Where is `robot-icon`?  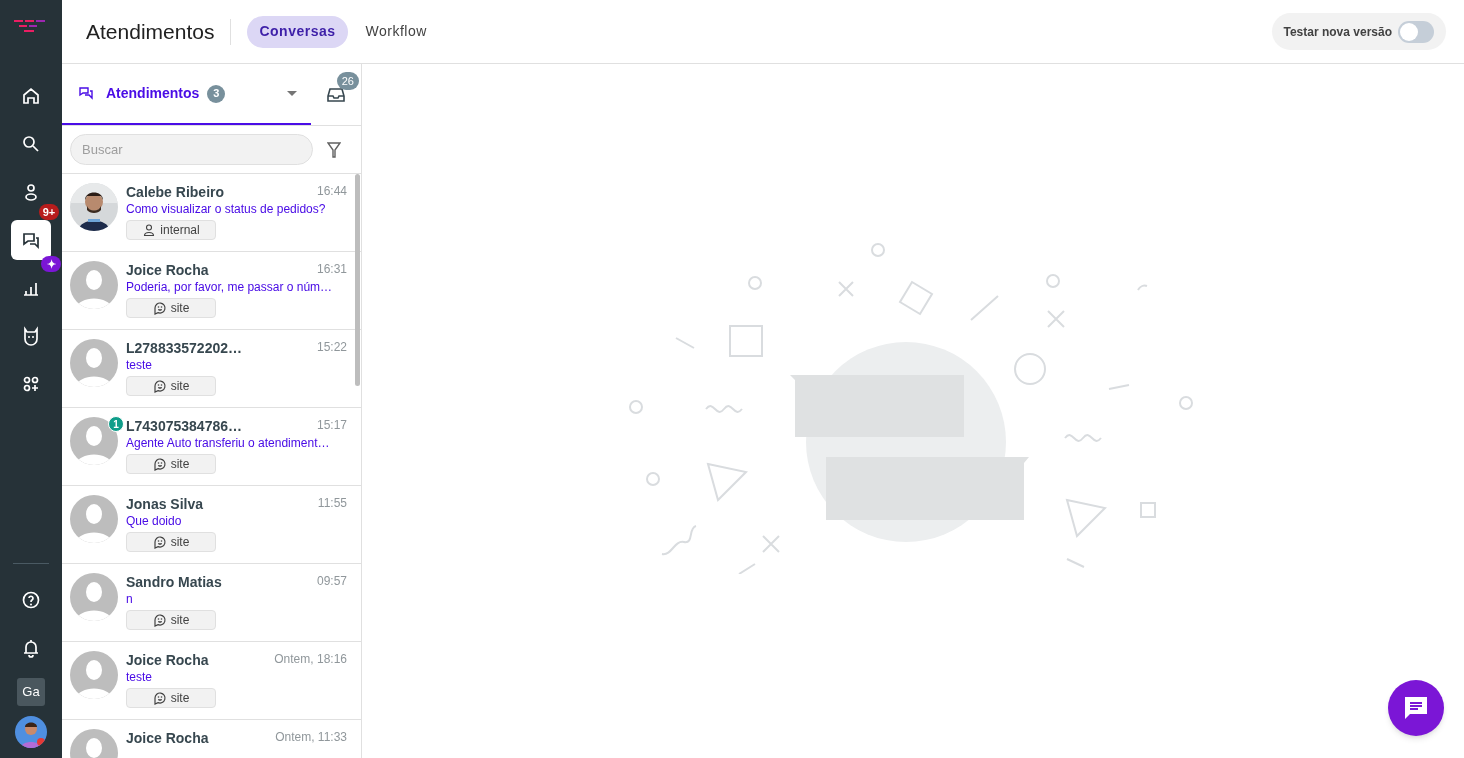 robot-icon is located at coordinates (31, 336).